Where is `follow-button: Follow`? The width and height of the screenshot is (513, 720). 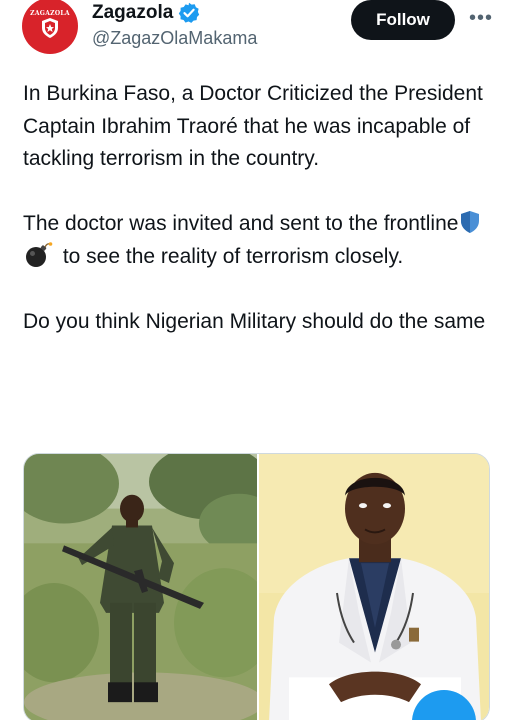
follow-button: Follow is located at coordinates (403, 20).